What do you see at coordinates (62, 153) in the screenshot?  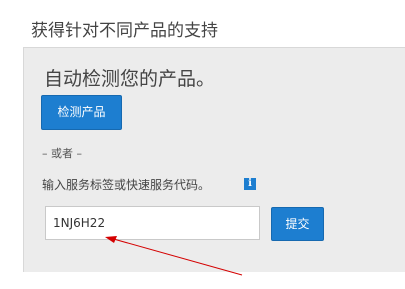 I see `or-divider: – 或者 –` at bounding box center [62, 153].